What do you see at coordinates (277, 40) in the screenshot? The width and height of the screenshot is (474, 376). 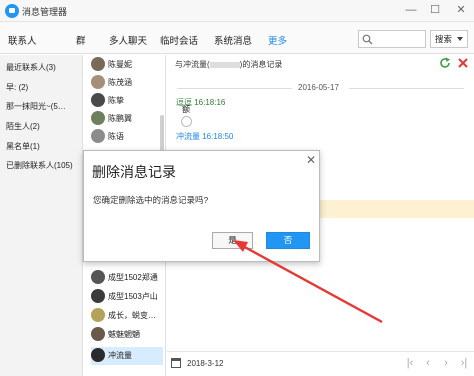 I see `tab-more: 更多` at bounding box center [277, 40].